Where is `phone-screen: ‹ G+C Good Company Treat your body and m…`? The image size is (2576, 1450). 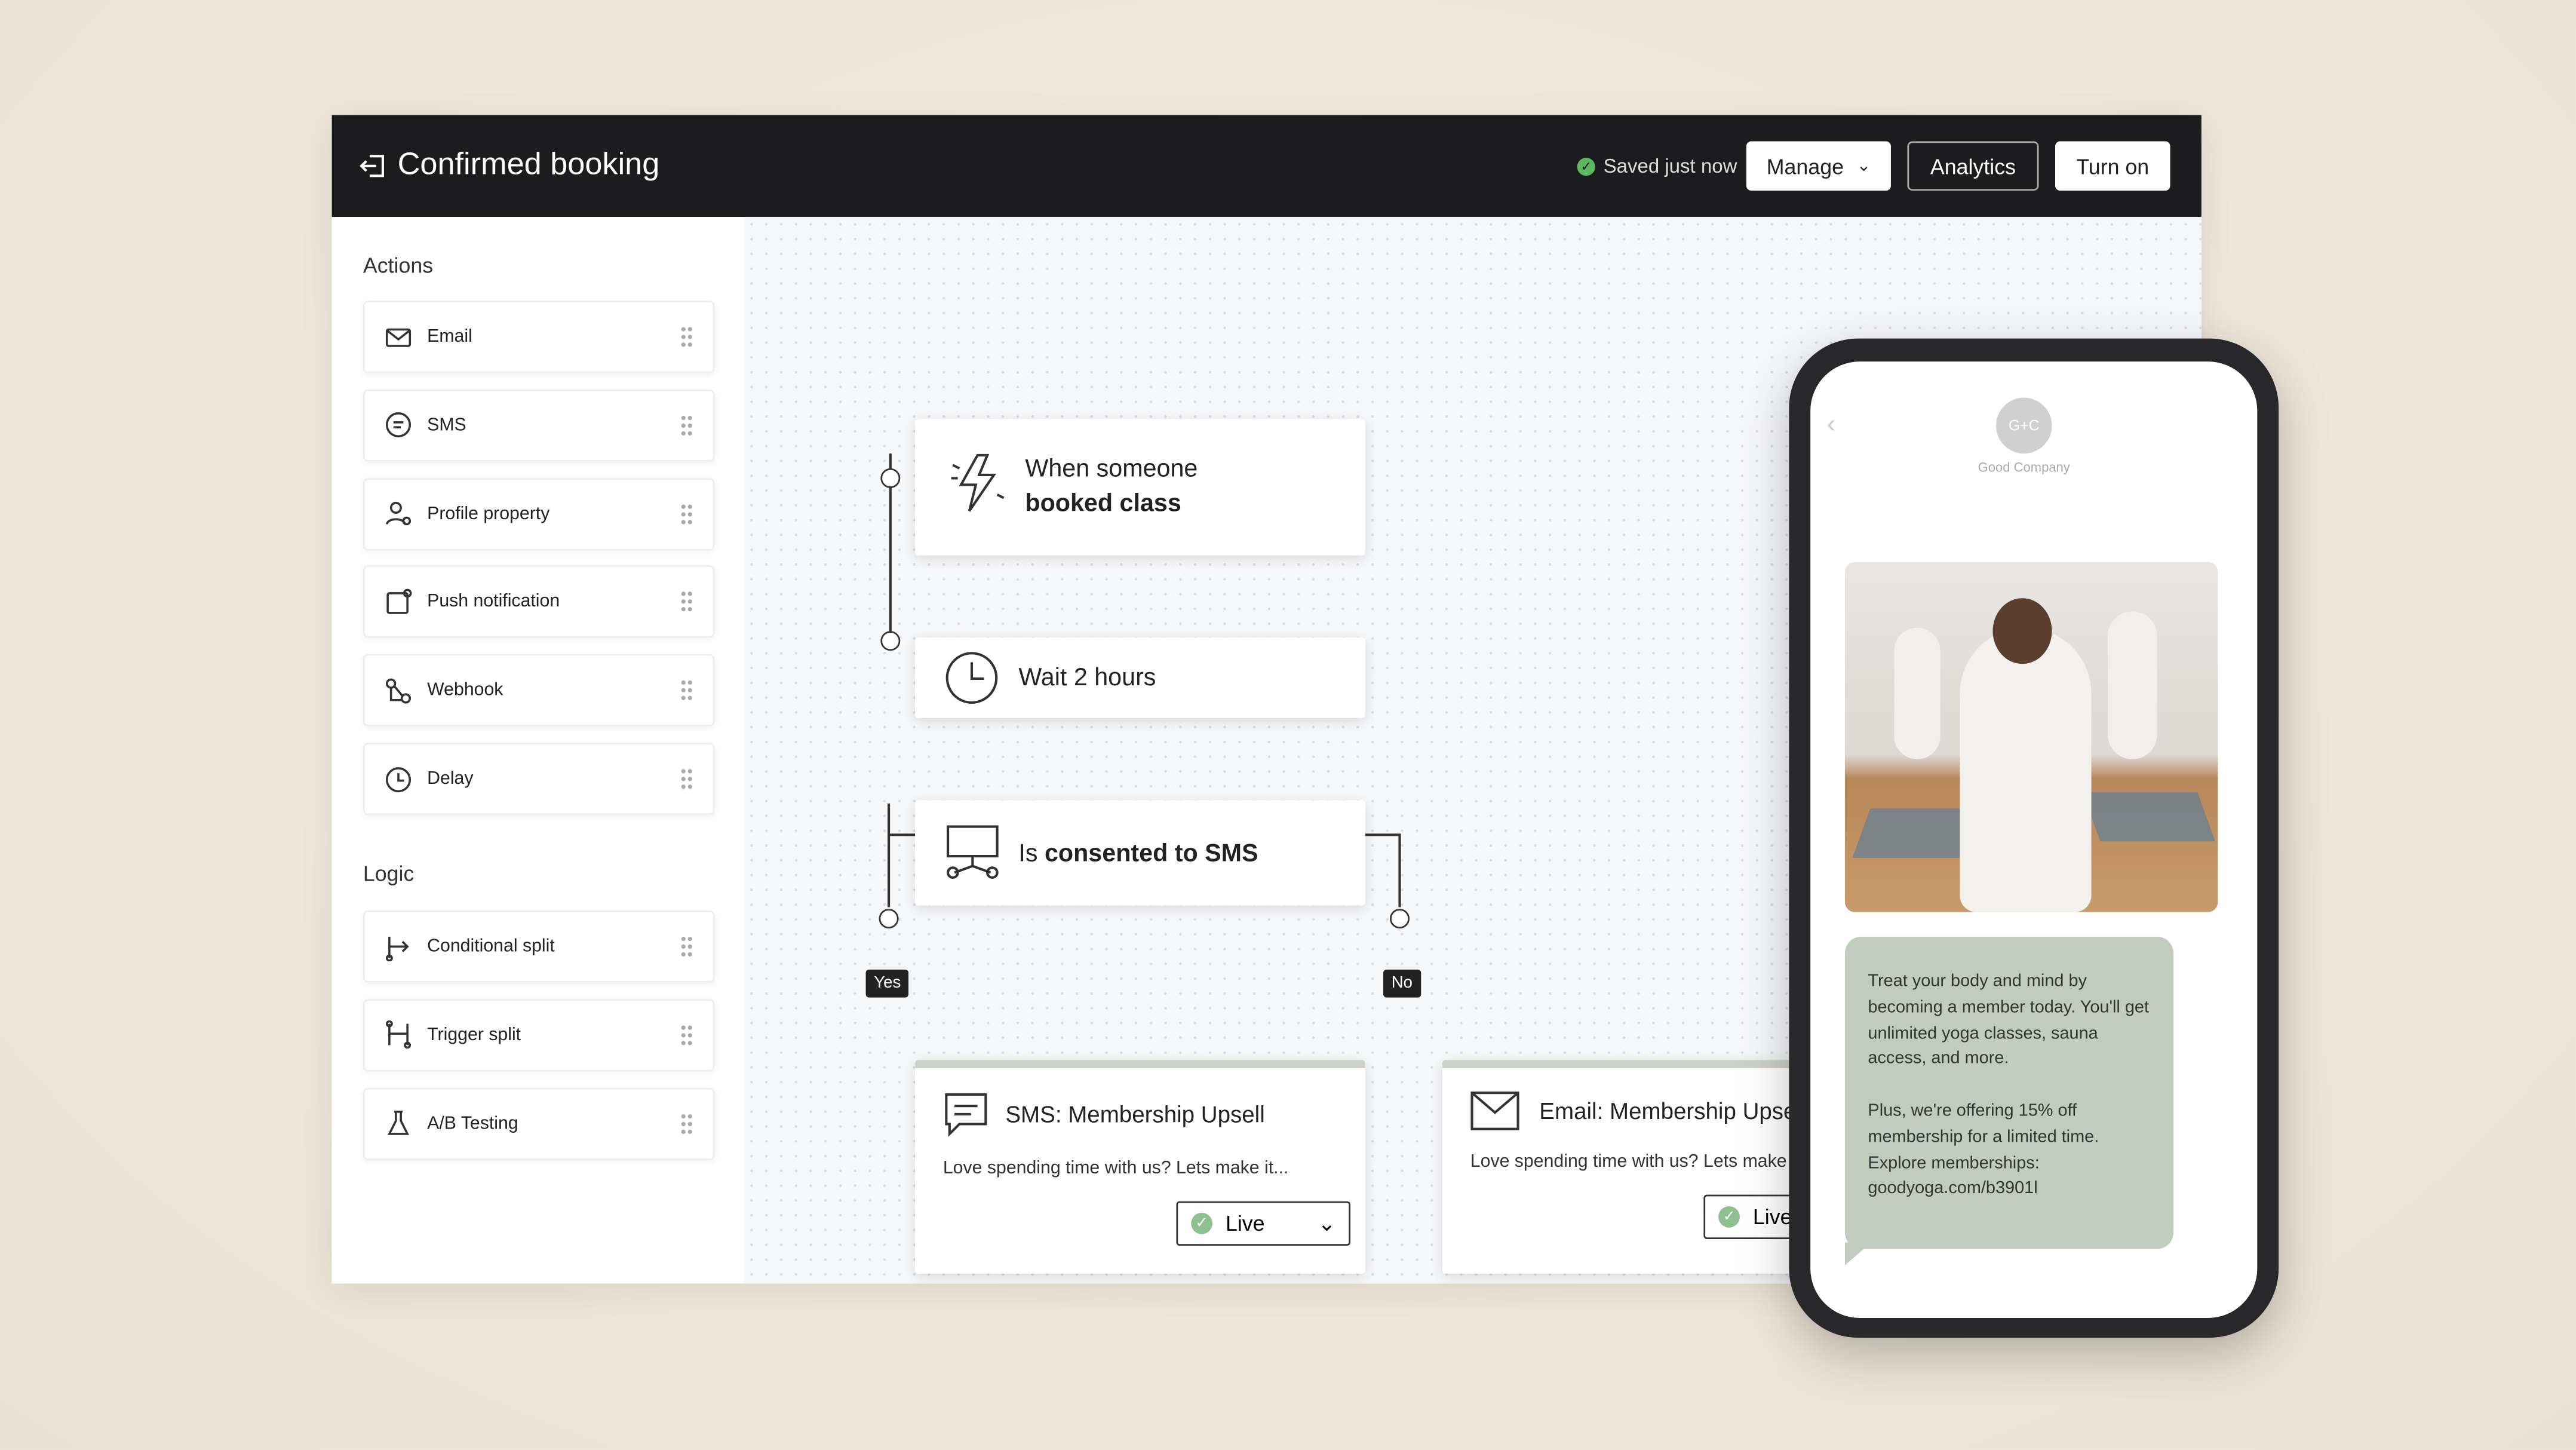 phone-screen: ‹ G+C Good Company Treat your body and m… is located at coordinates (2034, 840).